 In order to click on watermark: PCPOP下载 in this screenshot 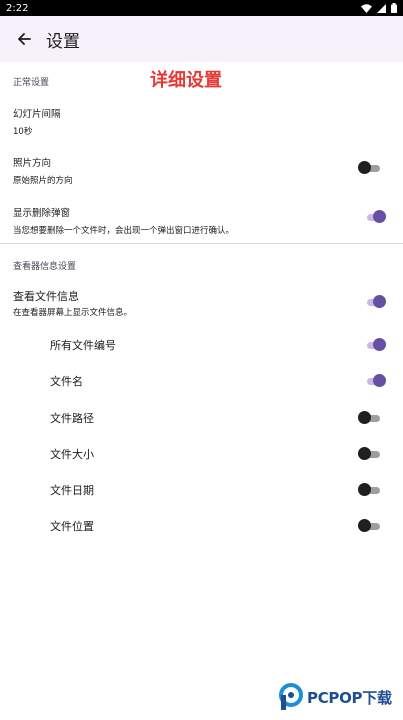, I will do `click(335, 697)`.